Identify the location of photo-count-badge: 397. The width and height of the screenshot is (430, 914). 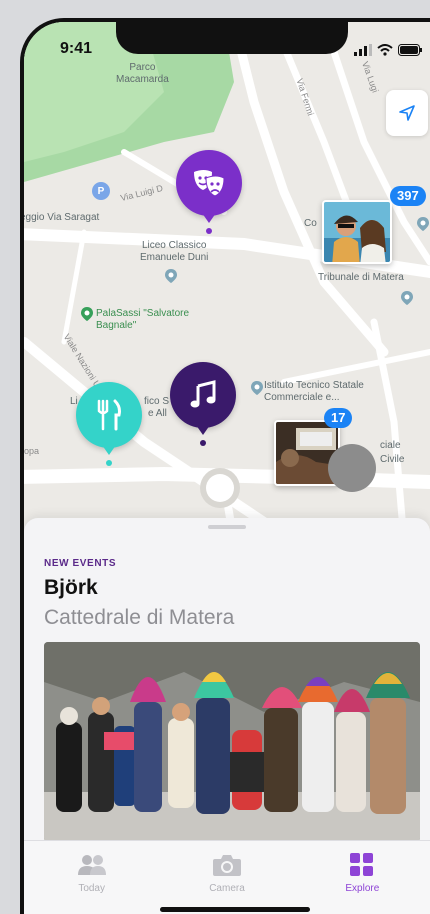
(408, 196).